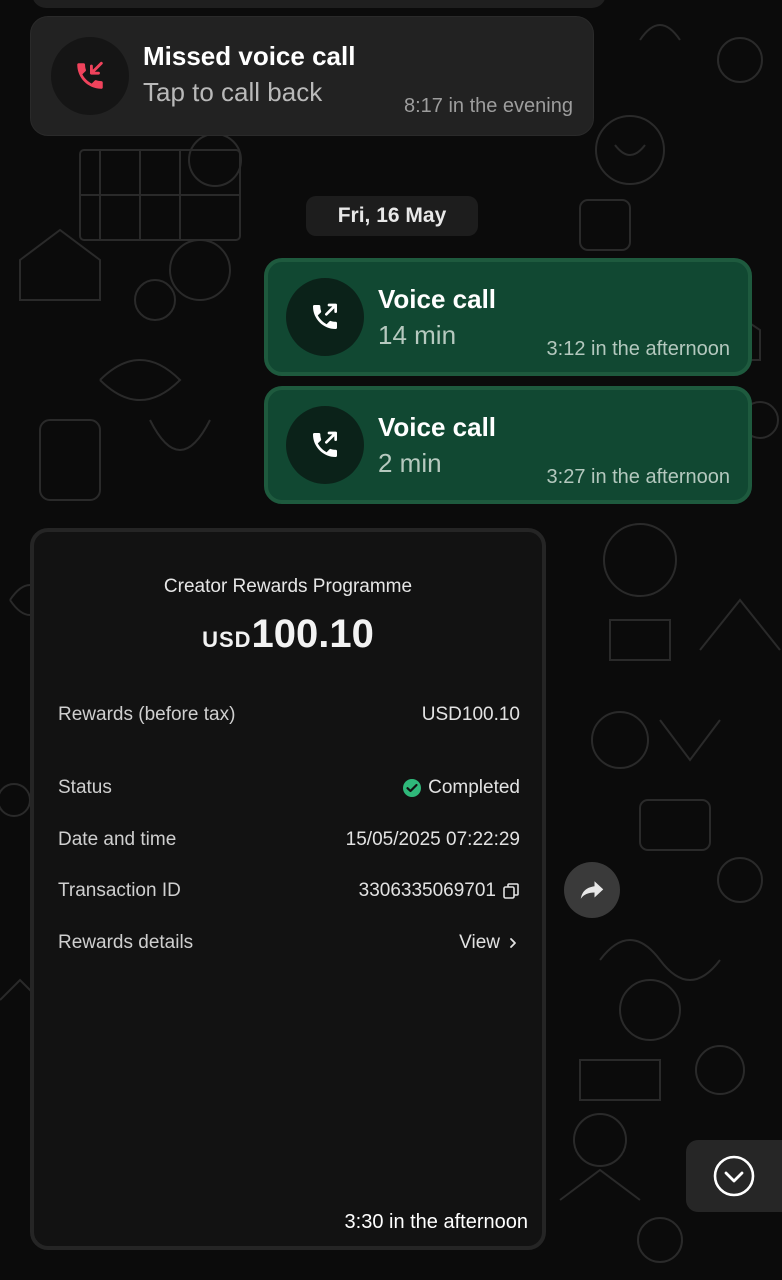 This screenshot has width=782, height=1280. Describe the element at coordinates (117, 839) in the screenshot. I see `receipt-row-label: Date and time` at that location.